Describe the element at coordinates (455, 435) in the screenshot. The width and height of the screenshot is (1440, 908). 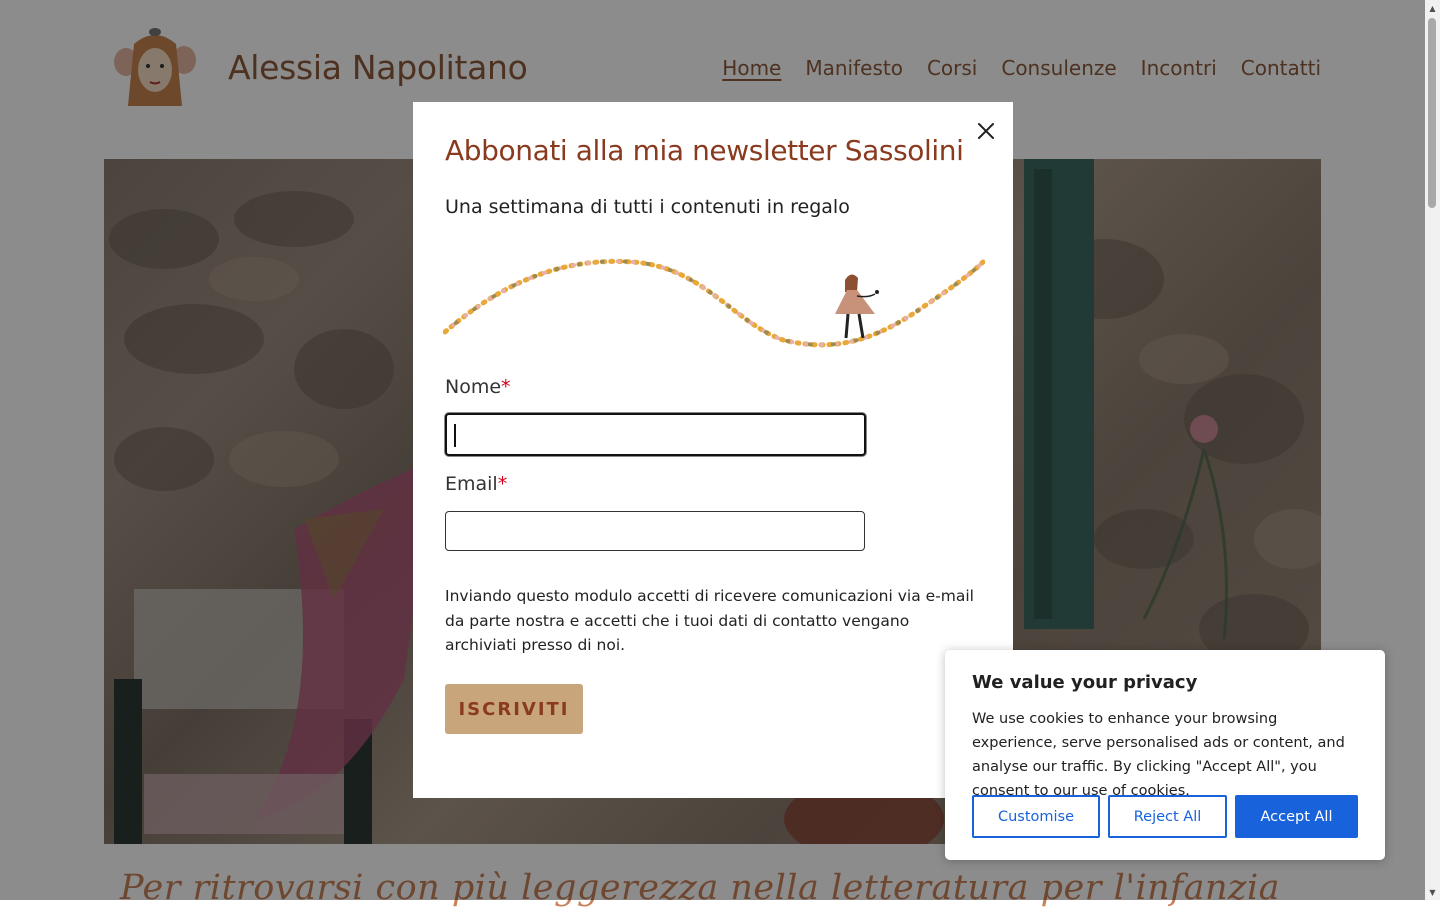
I see `text-cursor` at that location.